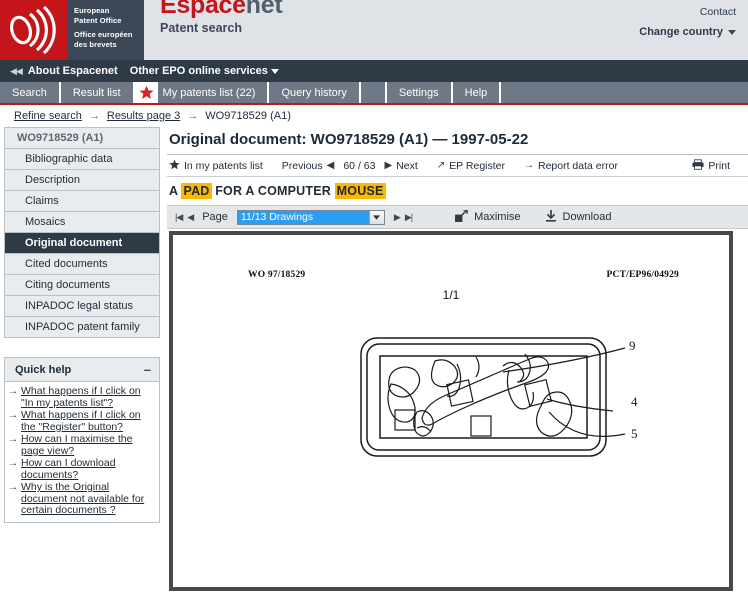 The image size is (748, 598). Describe the element at coordinates (698, 165) in the screenshot. I see `printer-icon` at that location.